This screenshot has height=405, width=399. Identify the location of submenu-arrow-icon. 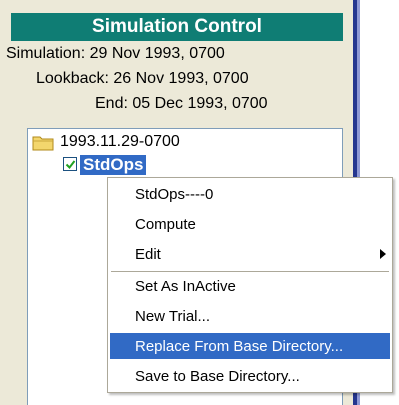
(383, 254).